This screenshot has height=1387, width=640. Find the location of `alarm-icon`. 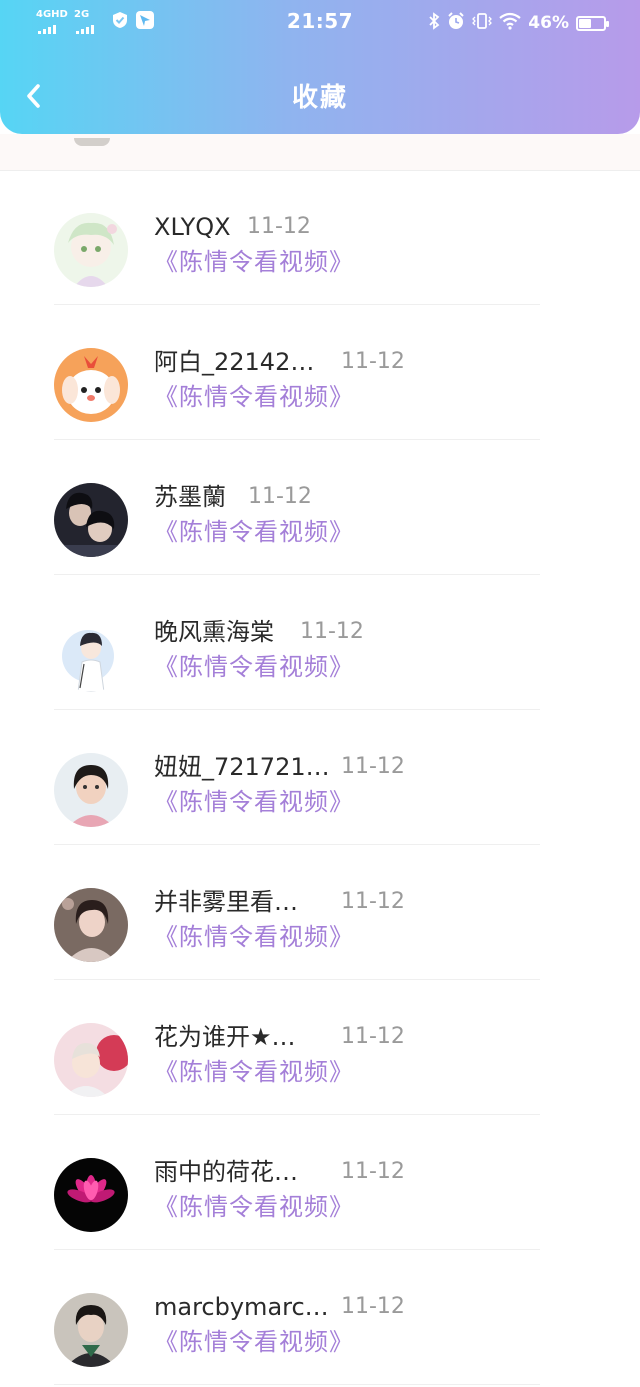

alarm-icon is located at coordinates (456, 23).